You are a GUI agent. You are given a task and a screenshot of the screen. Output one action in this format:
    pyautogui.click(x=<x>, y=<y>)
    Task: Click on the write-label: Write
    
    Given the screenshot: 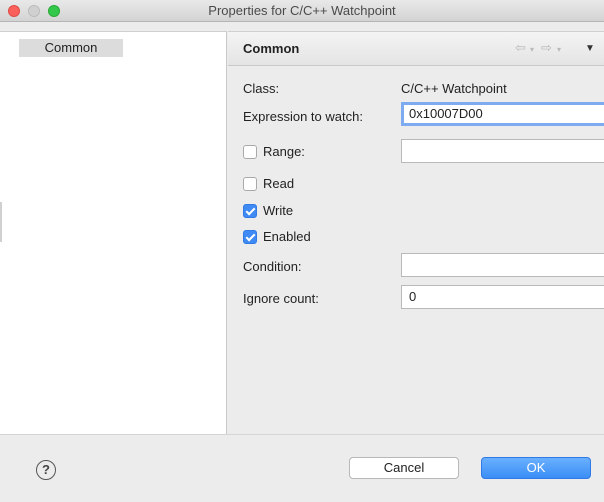 What is the action you would take?
    pyautogui.click(x=278, y=210)
    